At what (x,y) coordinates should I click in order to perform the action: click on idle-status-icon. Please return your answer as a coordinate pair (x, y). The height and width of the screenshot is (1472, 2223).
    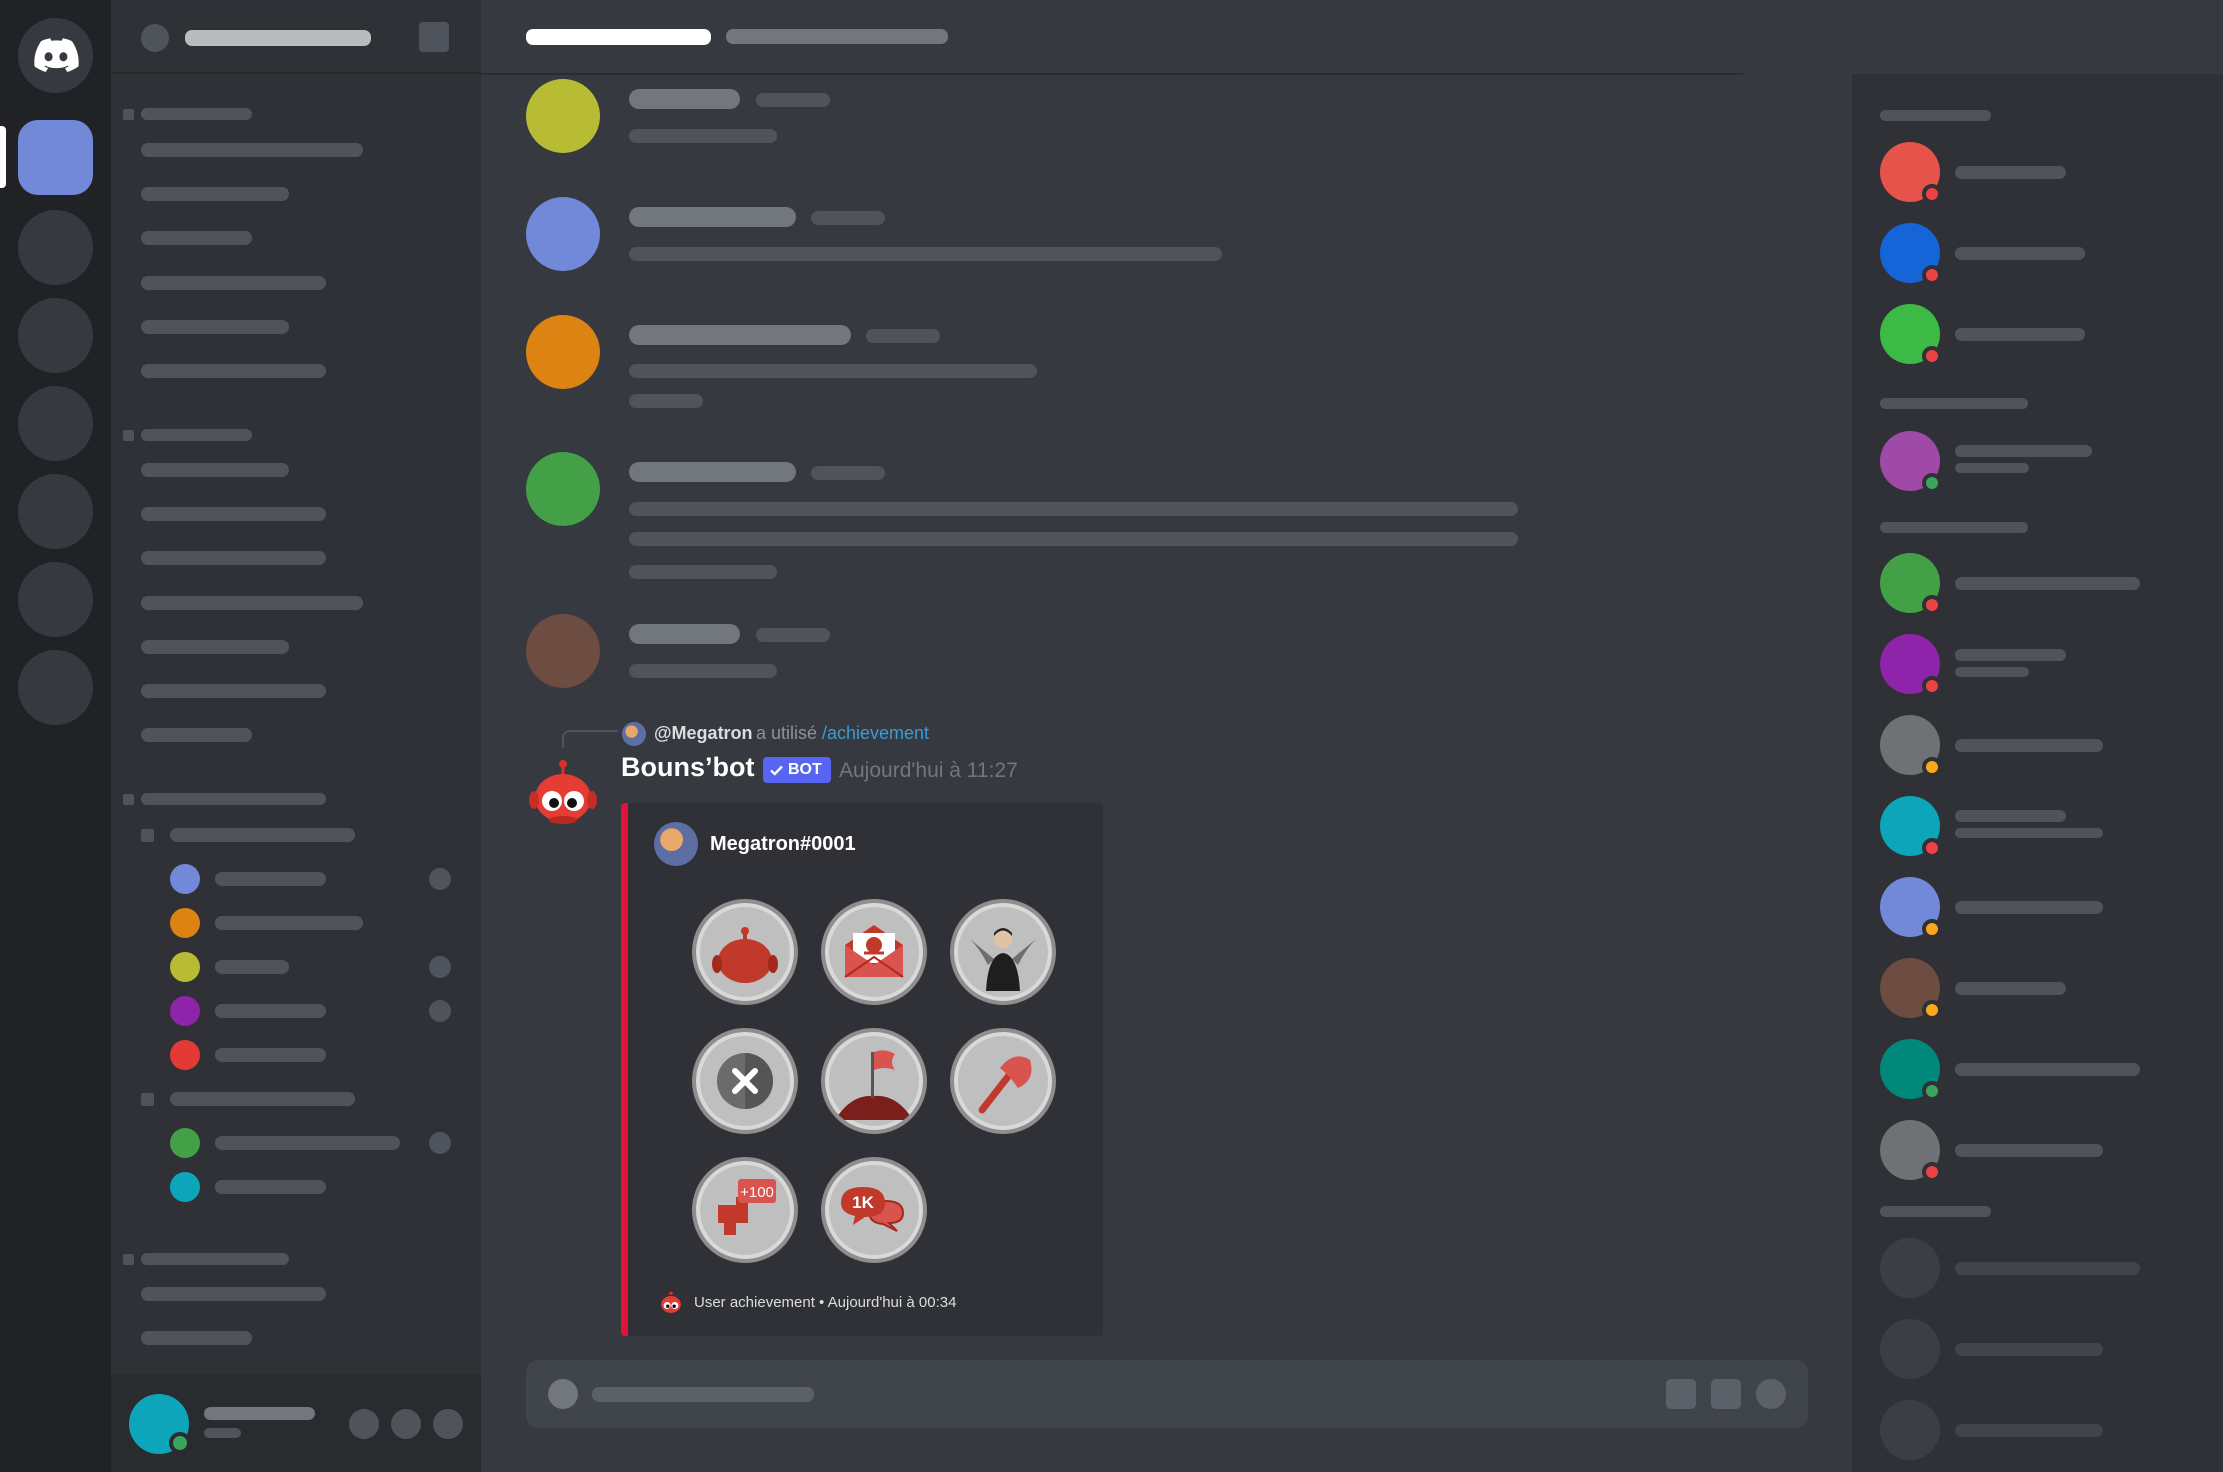
    Looking at the image, I should click on (1932, 1010).